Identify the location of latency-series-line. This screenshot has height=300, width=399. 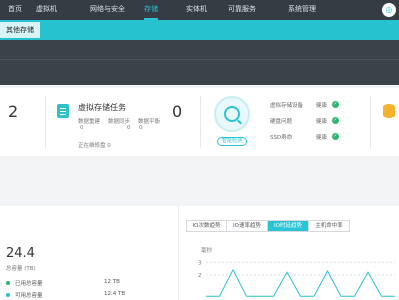
(300, 282).